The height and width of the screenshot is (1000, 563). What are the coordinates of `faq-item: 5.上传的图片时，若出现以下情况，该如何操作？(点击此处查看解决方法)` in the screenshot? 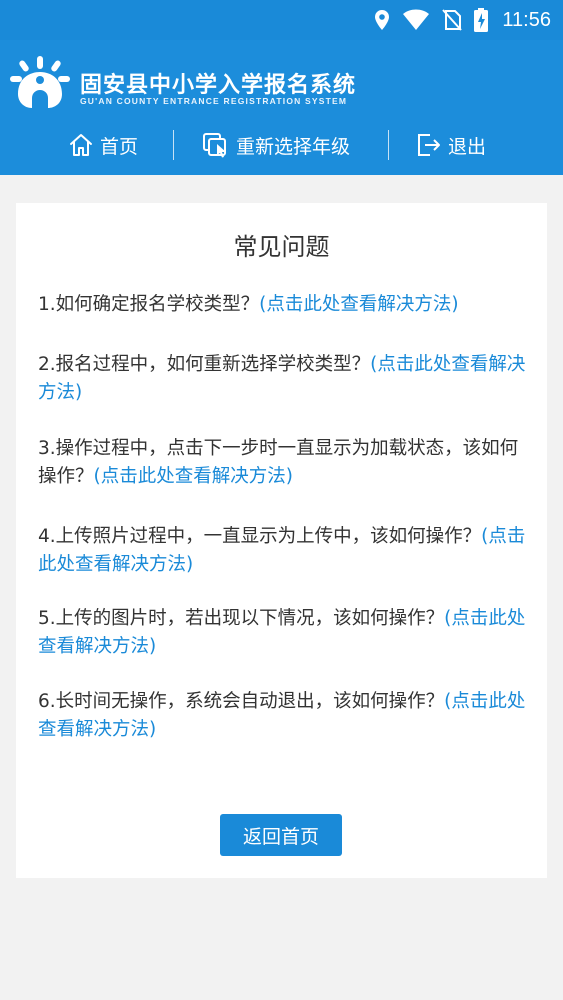 It's located at (284, 633).